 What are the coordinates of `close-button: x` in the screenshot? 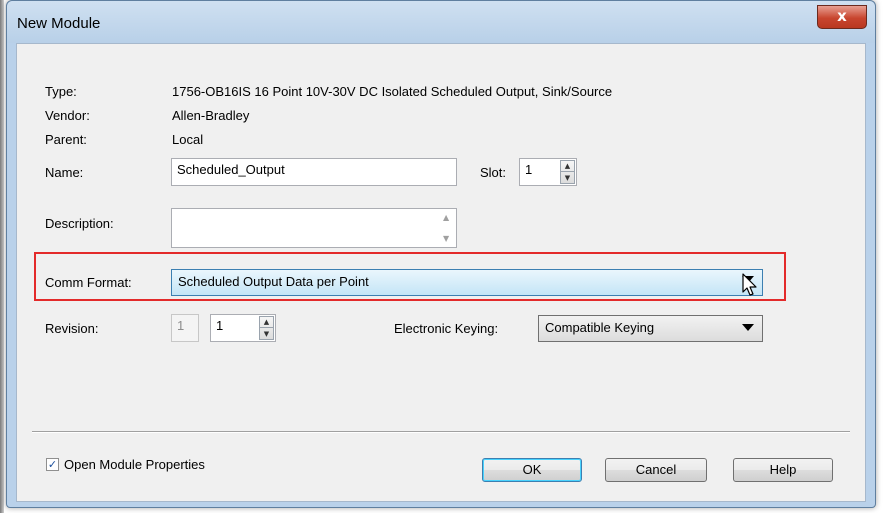 It's located at (842, 17).